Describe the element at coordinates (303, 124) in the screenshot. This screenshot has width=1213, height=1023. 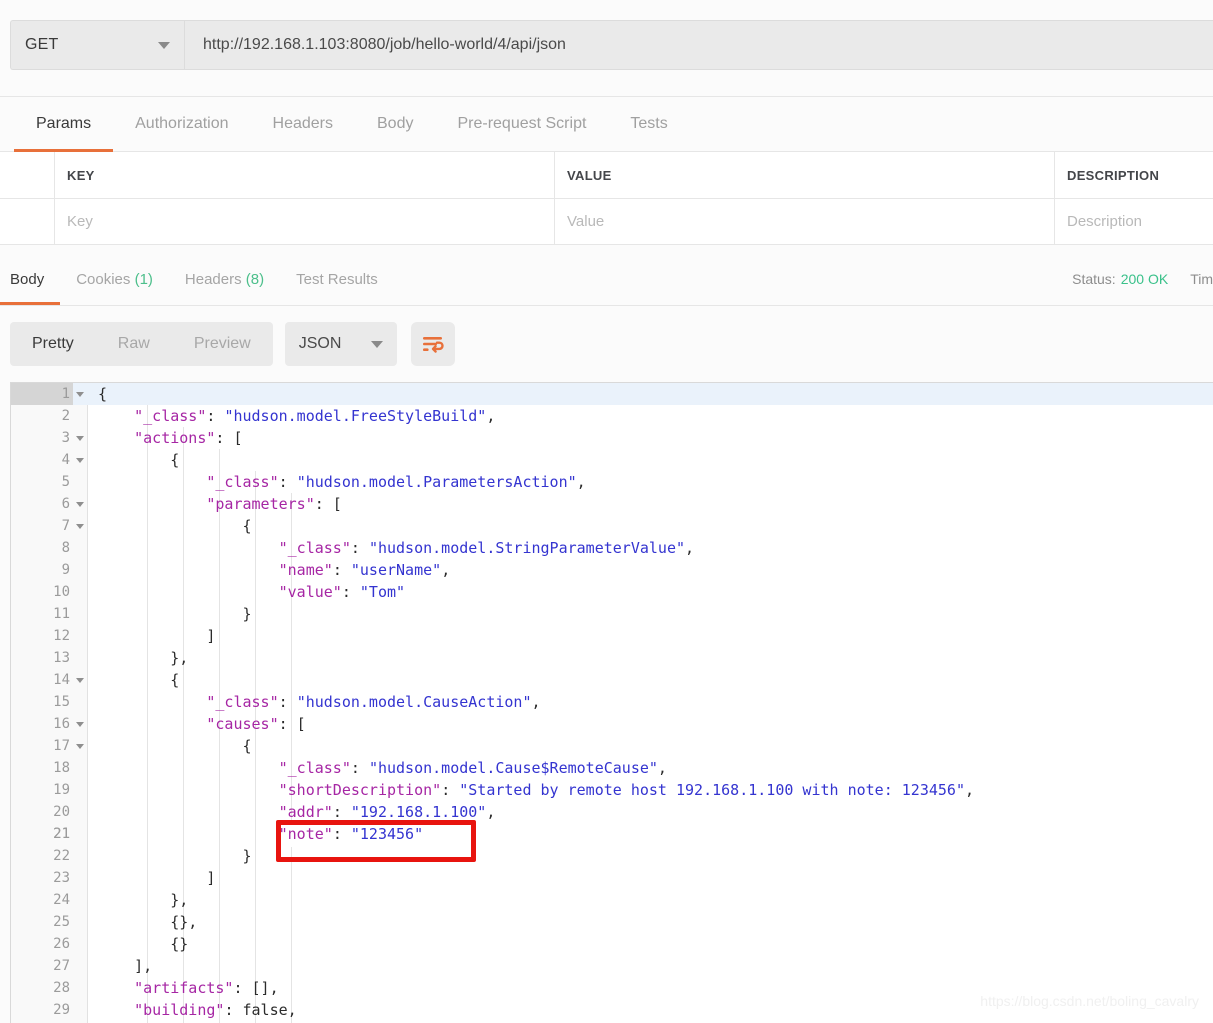
I see `tab-headers: Headers` at that location.